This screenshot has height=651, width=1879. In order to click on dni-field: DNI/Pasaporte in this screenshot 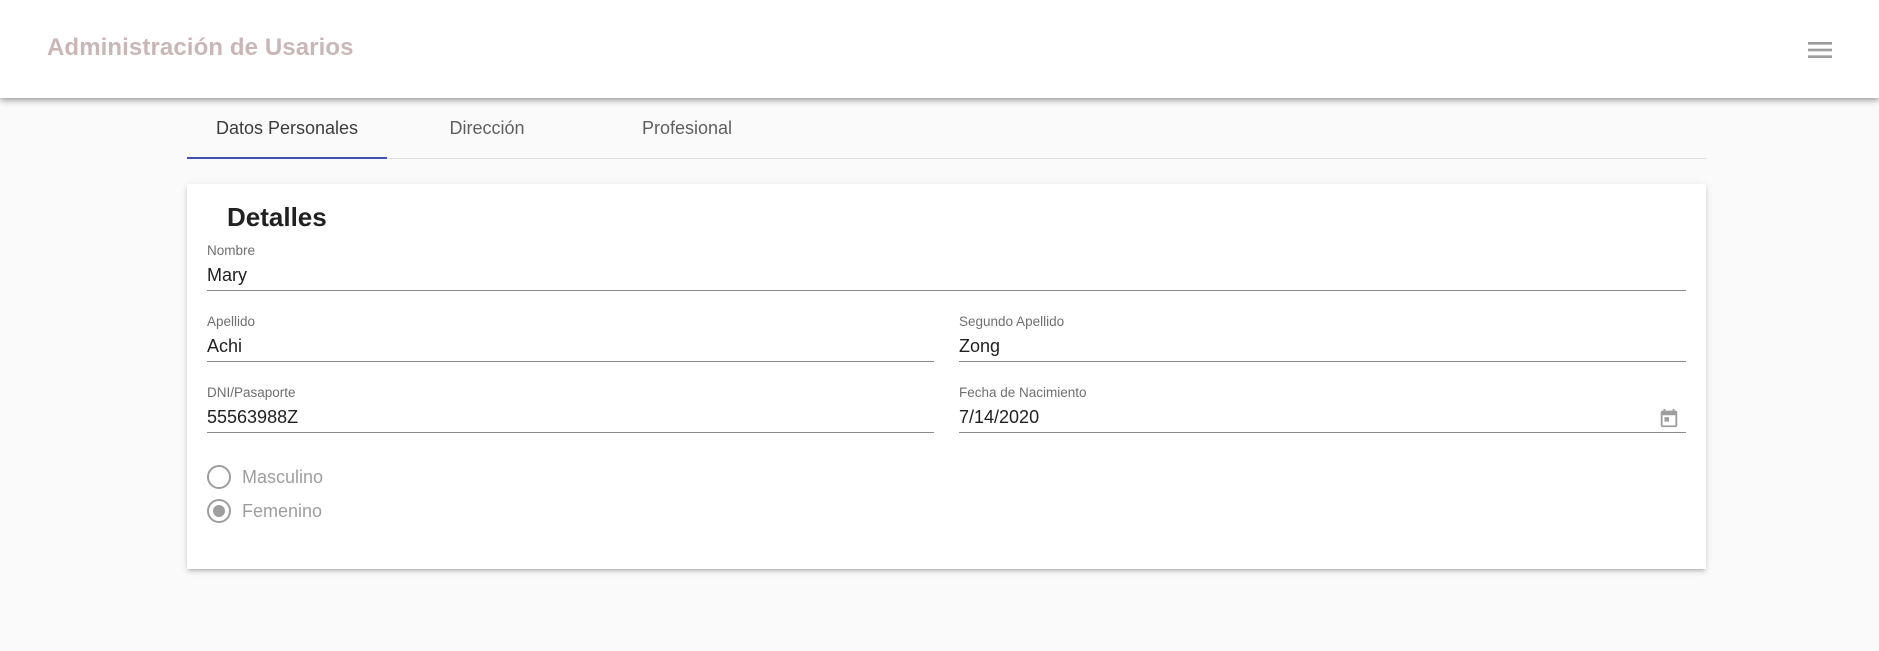, I will do `click(570, 409)`.